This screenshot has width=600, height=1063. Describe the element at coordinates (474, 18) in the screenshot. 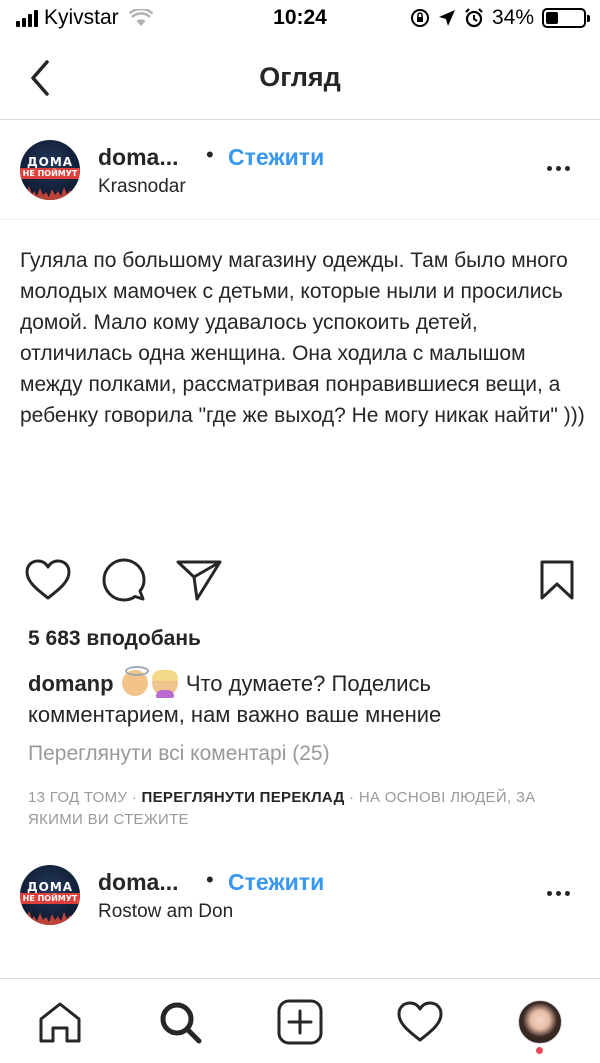

I see `alarm-icon` at that location.